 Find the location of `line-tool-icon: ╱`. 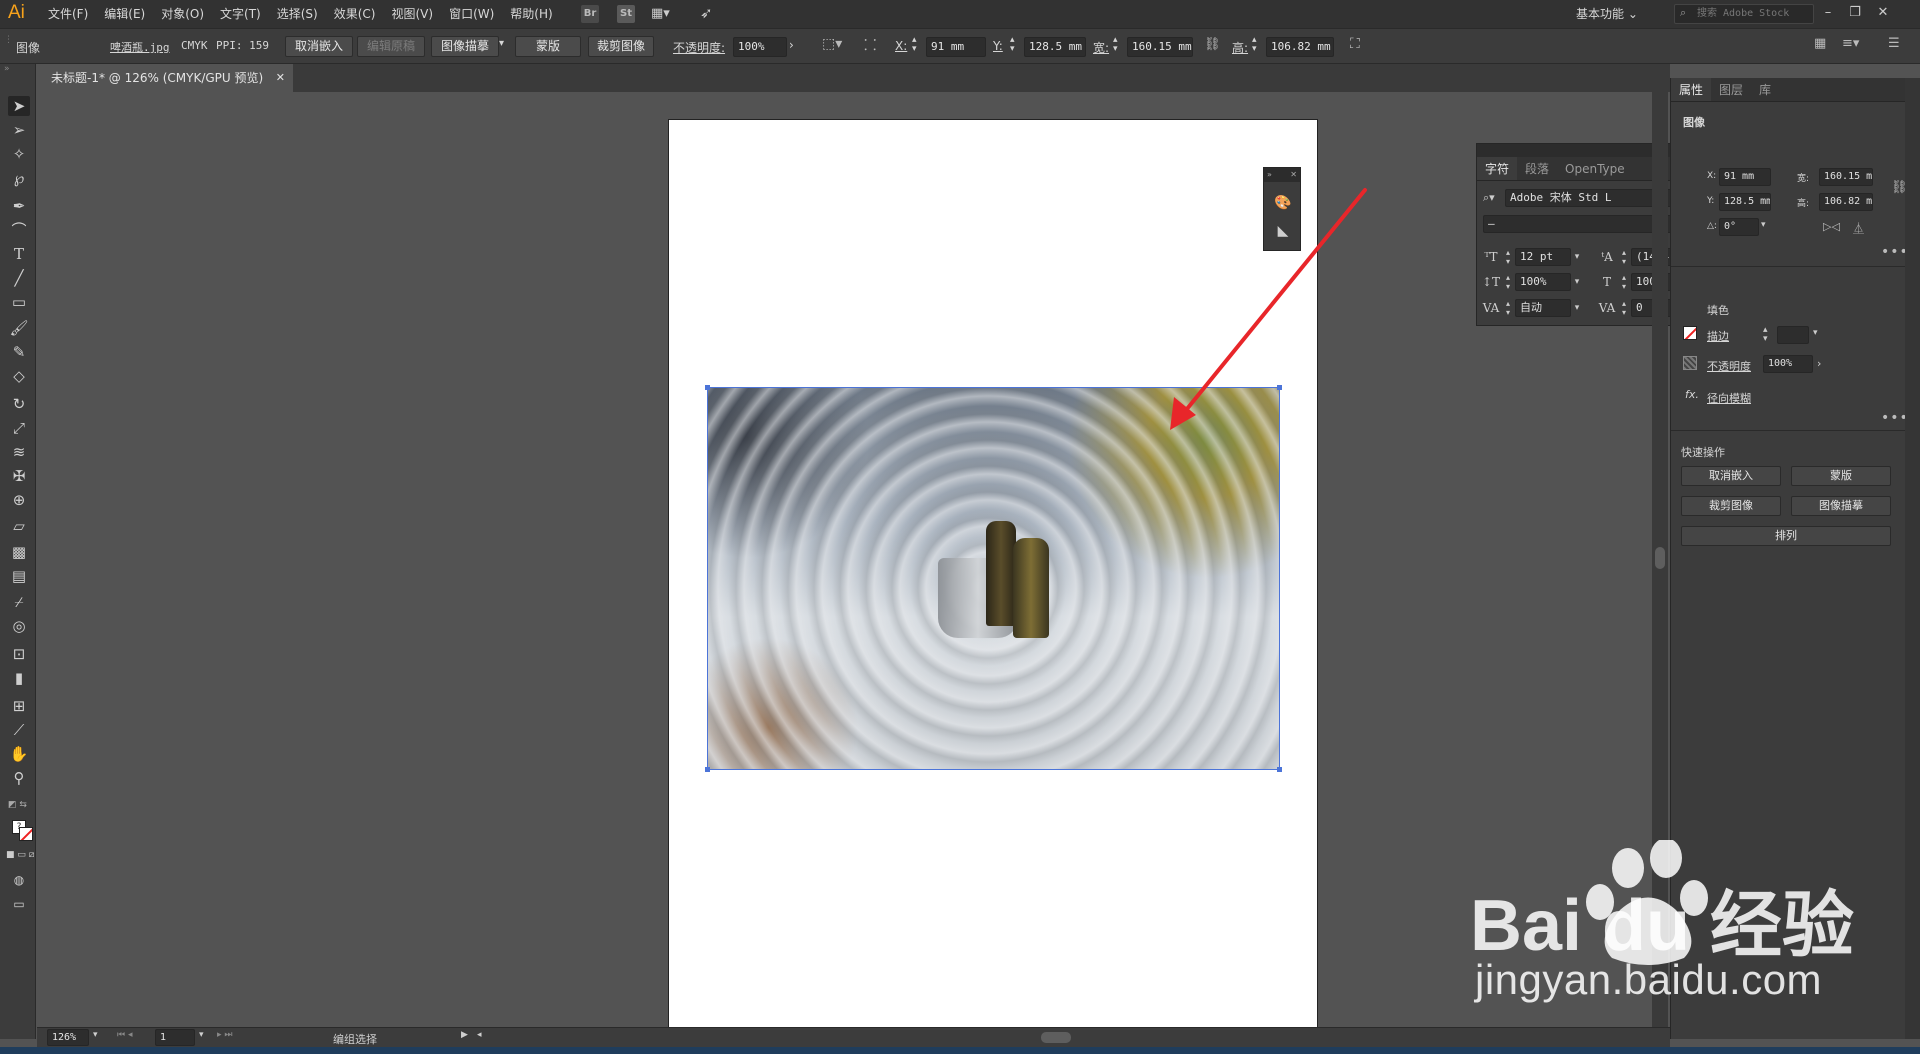

line-tool-icon: ╱ is located at coordinates (19, 278).